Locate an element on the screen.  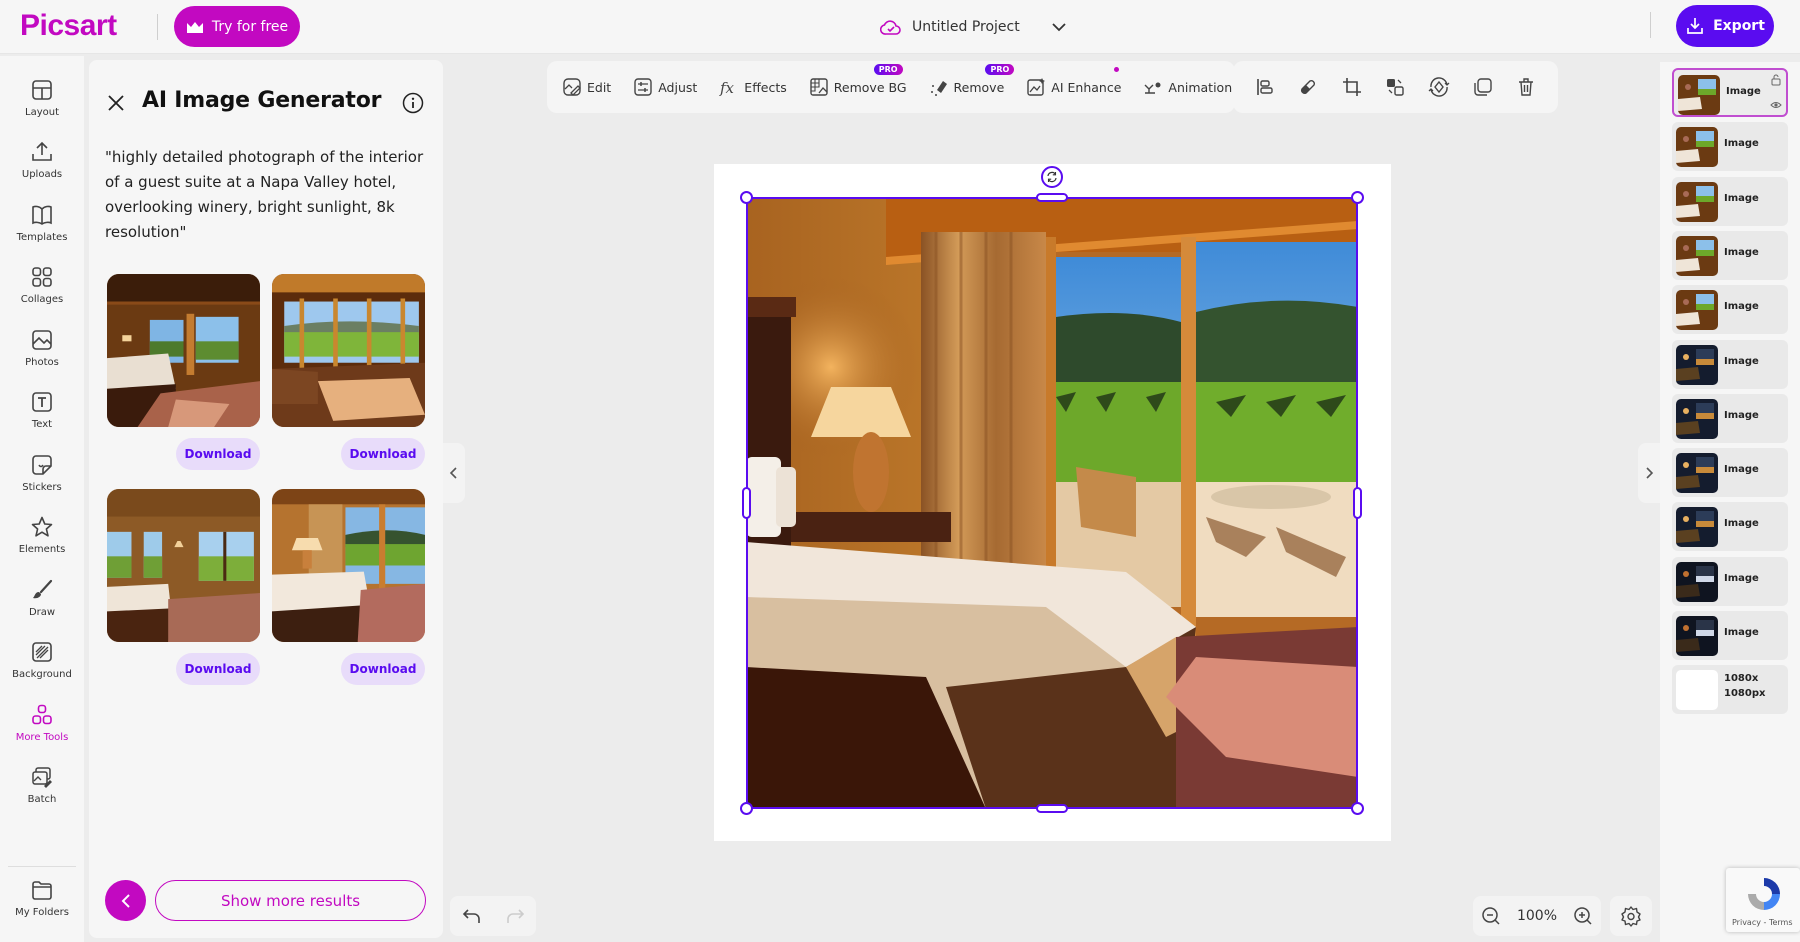
gear-icon is located at coordinates (1631, 916).